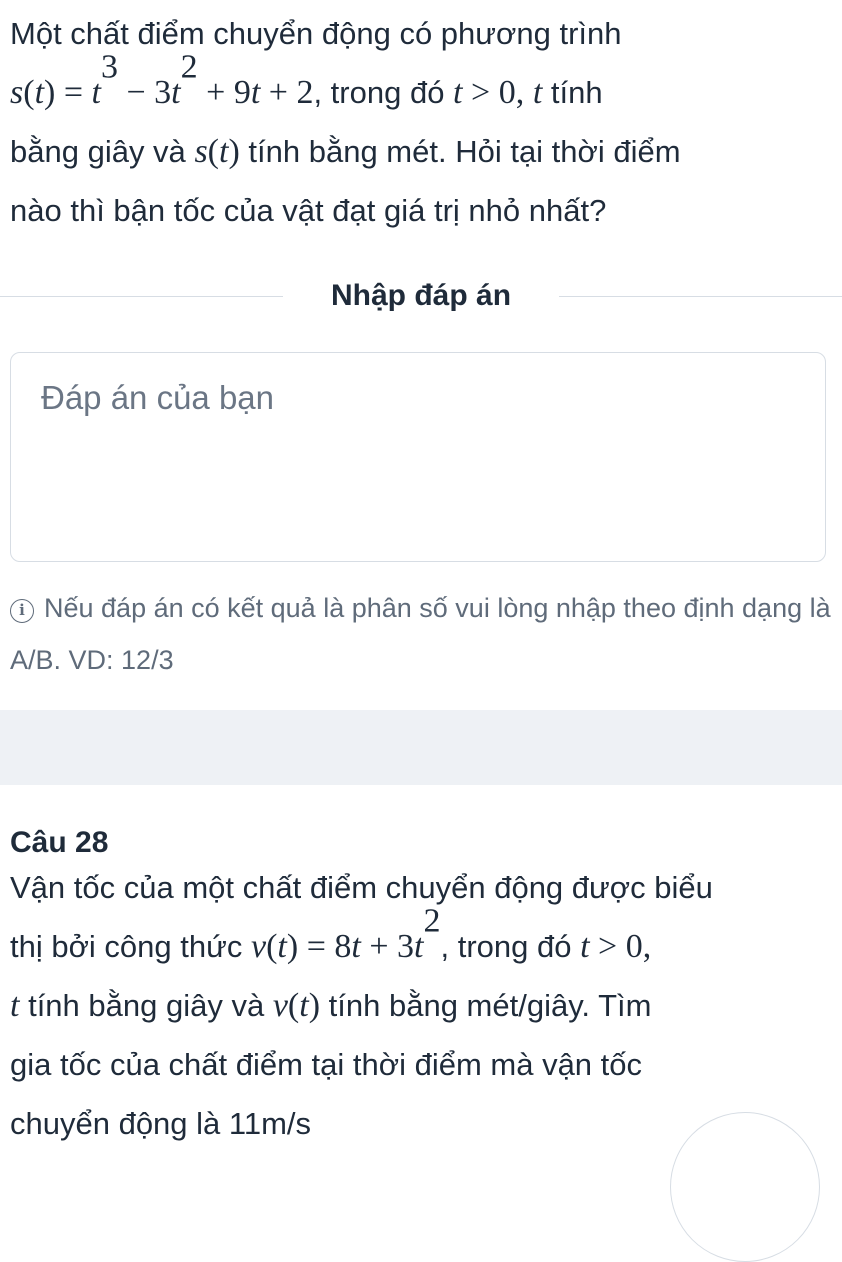  What do you see at coordinates (15, 1005) in the screenshot?
I see `q2-var-t: t` at bounding box center [15, 1005].